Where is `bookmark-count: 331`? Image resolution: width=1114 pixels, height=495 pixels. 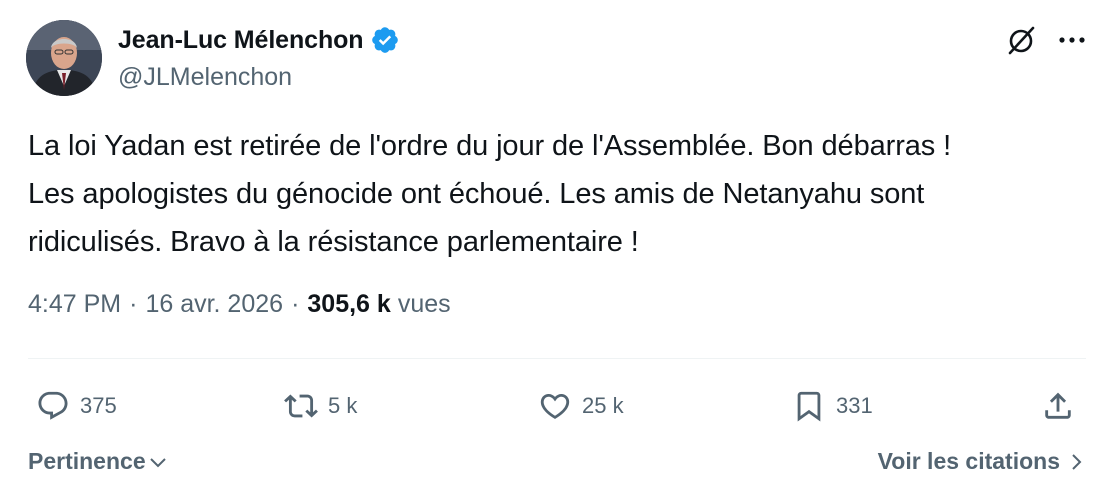
bookmark-count: 331 is located at coordinates (854, 405).